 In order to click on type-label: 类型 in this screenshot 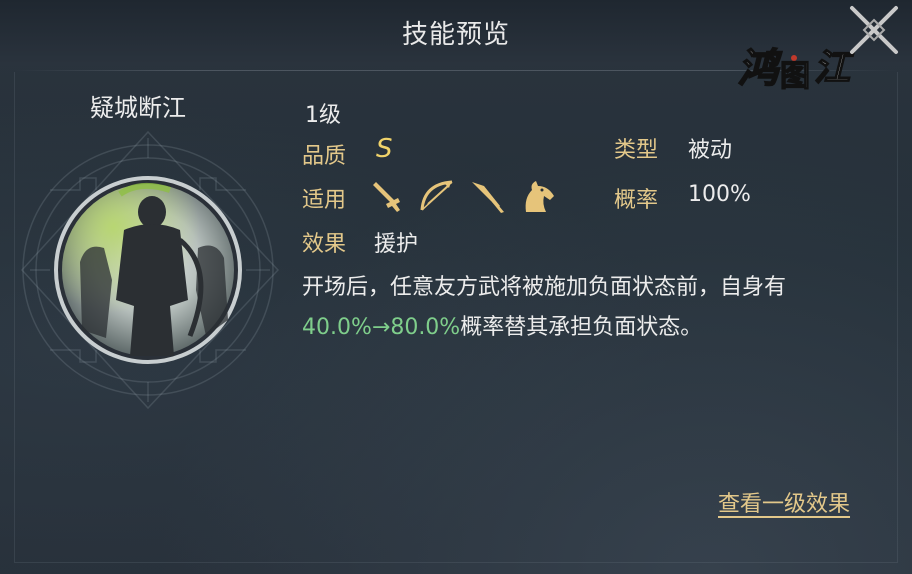, I will do `click(636, 150)`.